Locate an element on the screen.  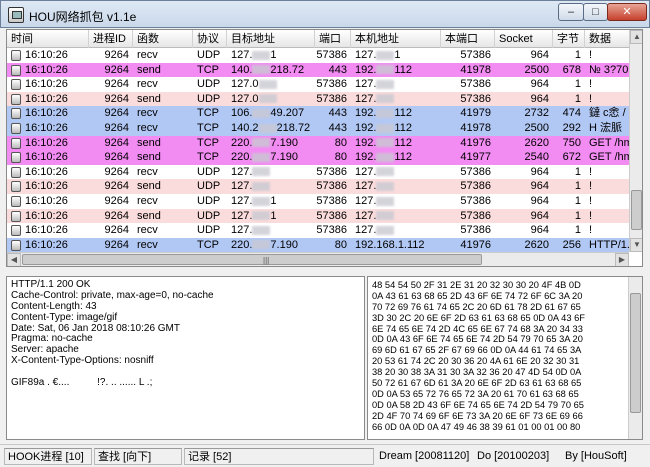
column-header-proto: 协议 is located at coordinates (210, 39).